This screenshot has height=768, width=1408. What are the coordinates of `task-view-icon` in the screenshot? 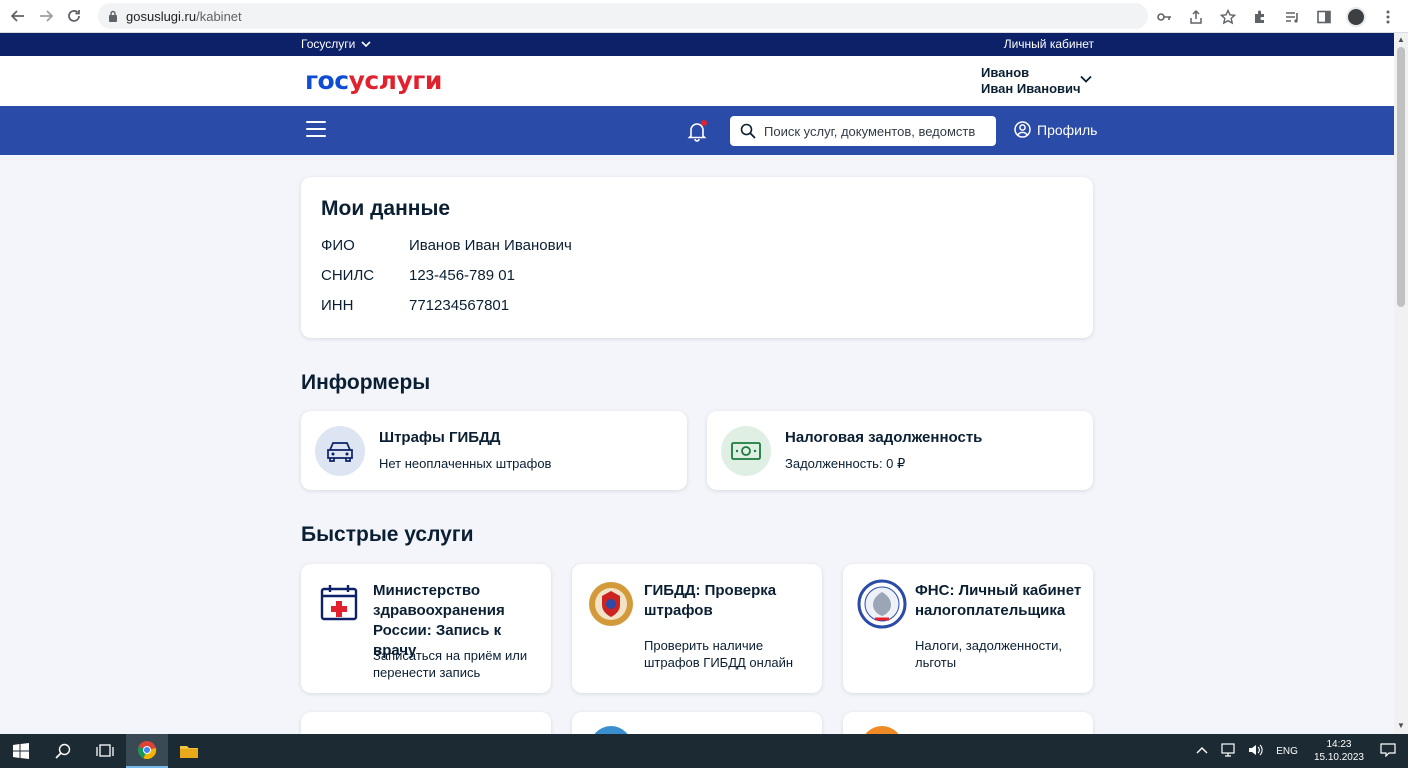 It's located at (105, 751).